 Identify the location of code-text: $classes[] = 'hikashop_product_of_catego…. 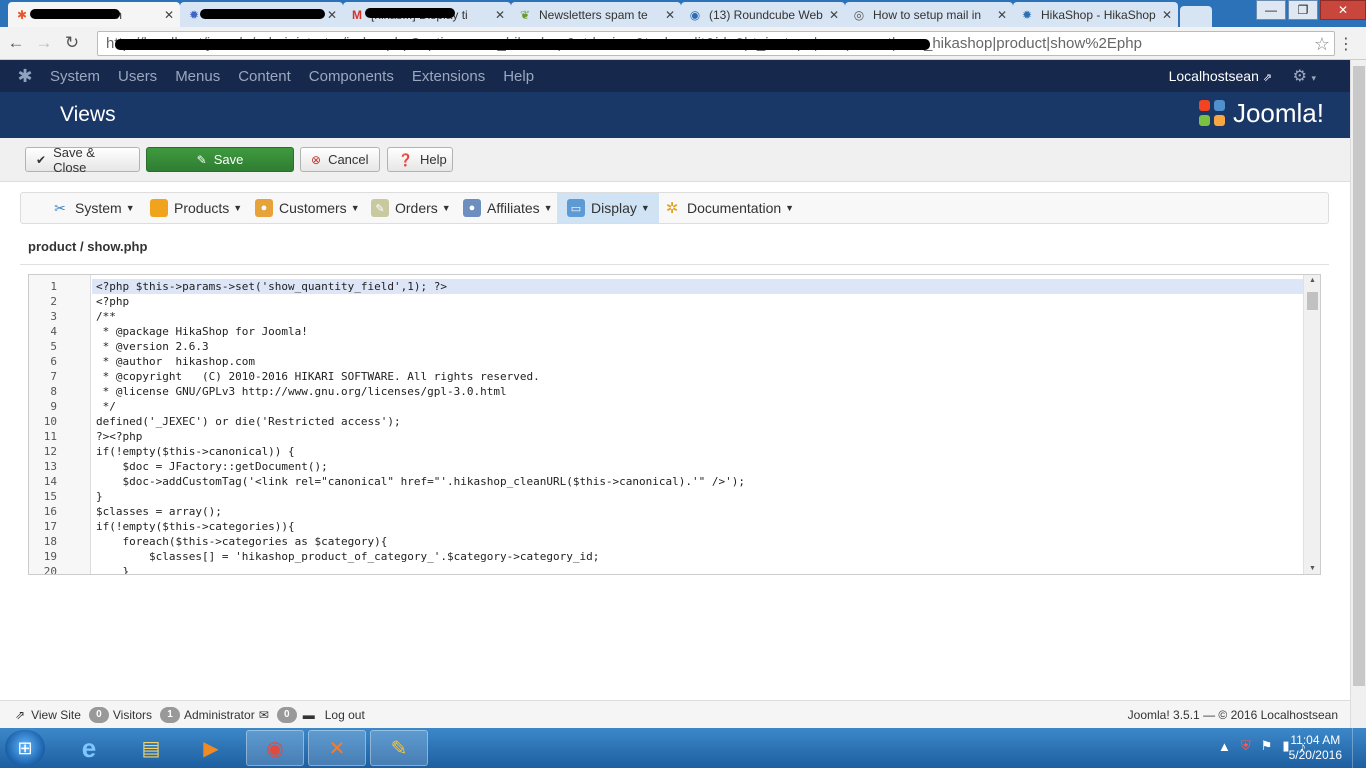
(697, 556).